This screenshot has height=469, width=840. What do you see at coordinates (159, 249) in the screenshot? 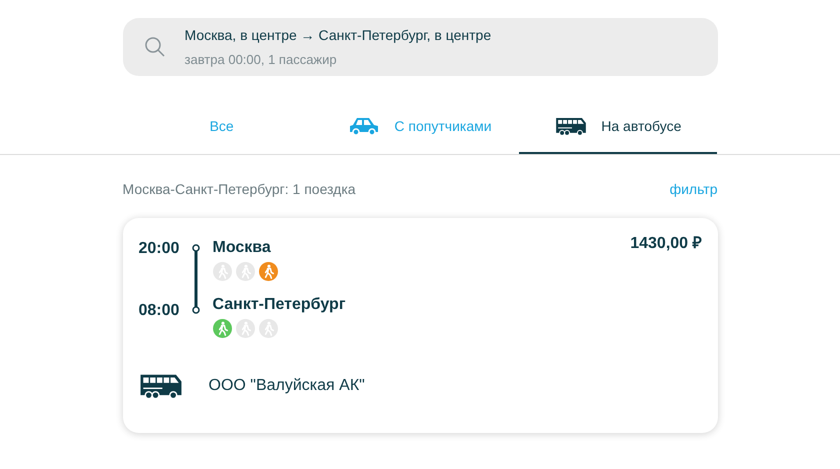
I see `departure-time: 20:00` at bounding box center [159, 249].